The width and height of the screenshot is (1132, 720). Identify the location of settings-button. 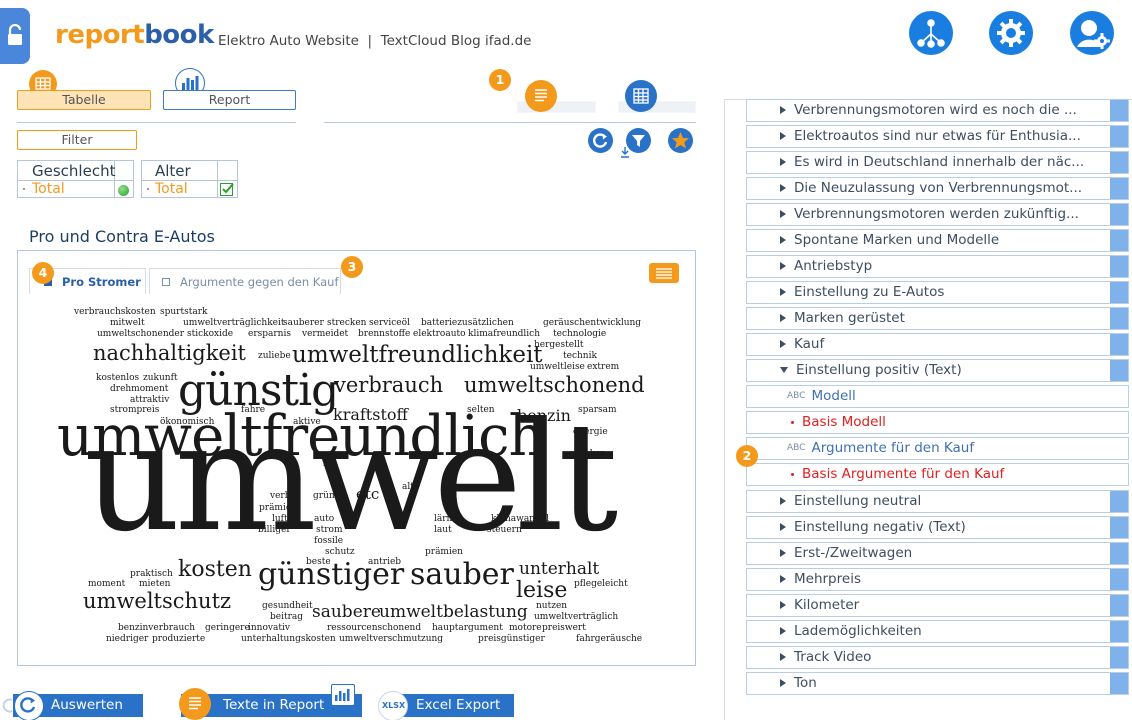
(1011, 33).